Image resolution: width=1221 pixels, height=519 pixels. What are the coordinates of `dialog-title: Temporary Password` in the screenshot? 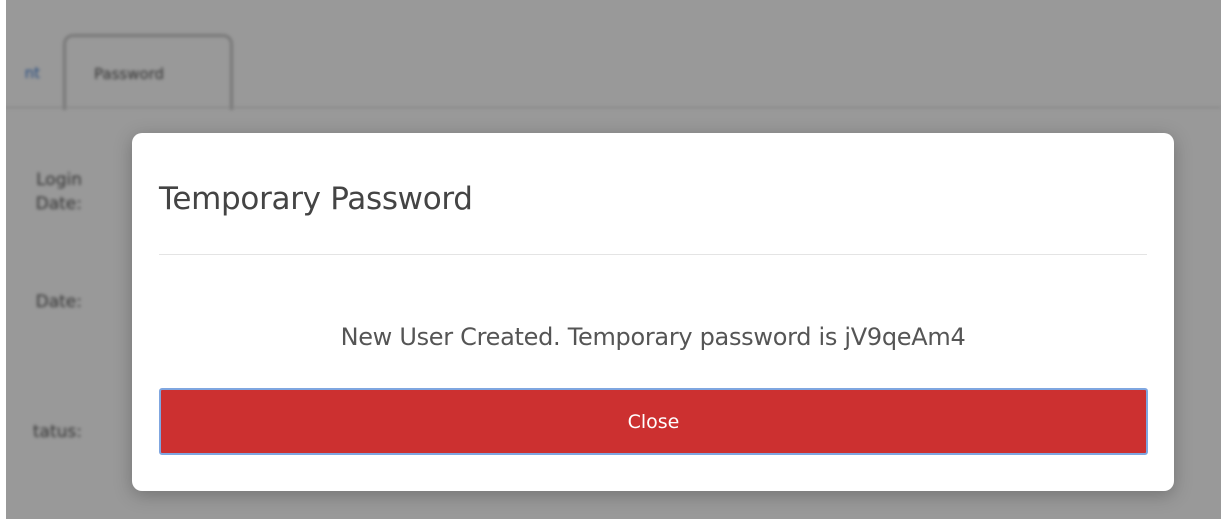 It's located at (316, 199).